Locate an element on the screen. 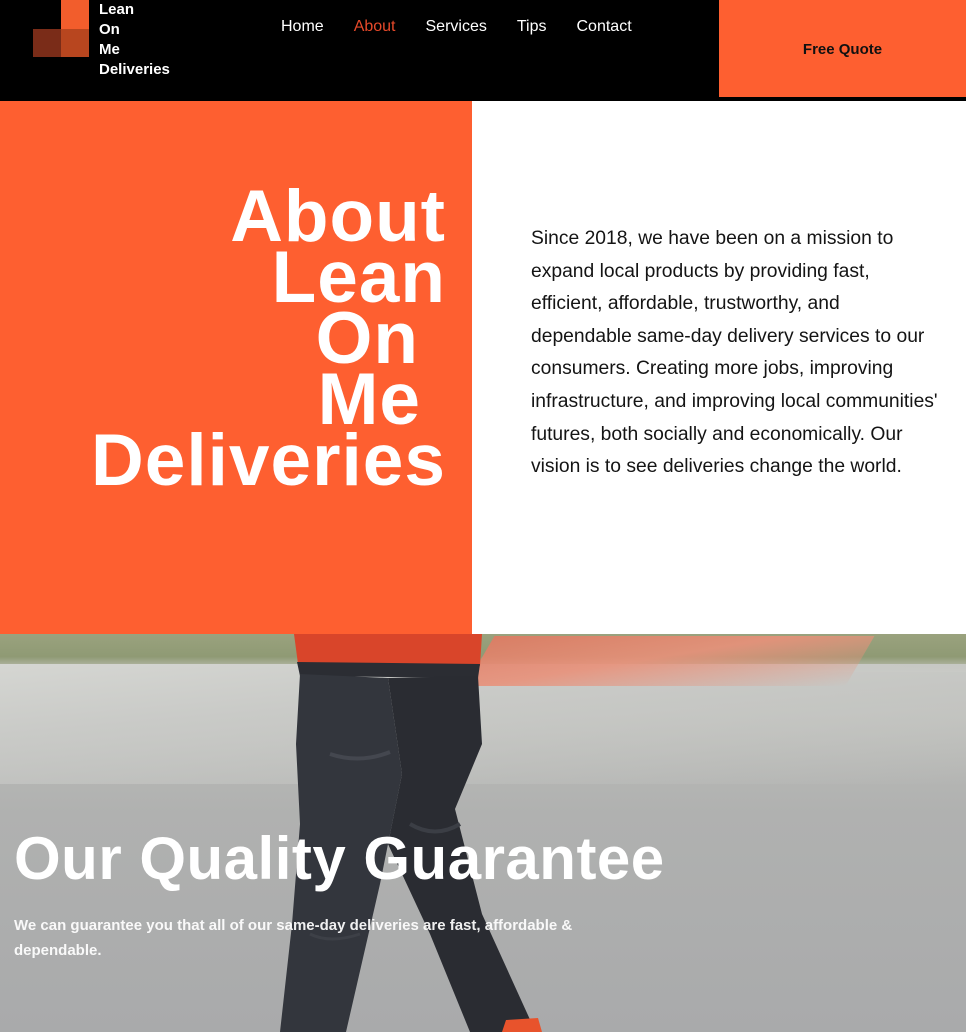 Image resolution: width=966 pixels, height=1032 pixels. logo-square-bottom-left is located at coordinates (47, 43).